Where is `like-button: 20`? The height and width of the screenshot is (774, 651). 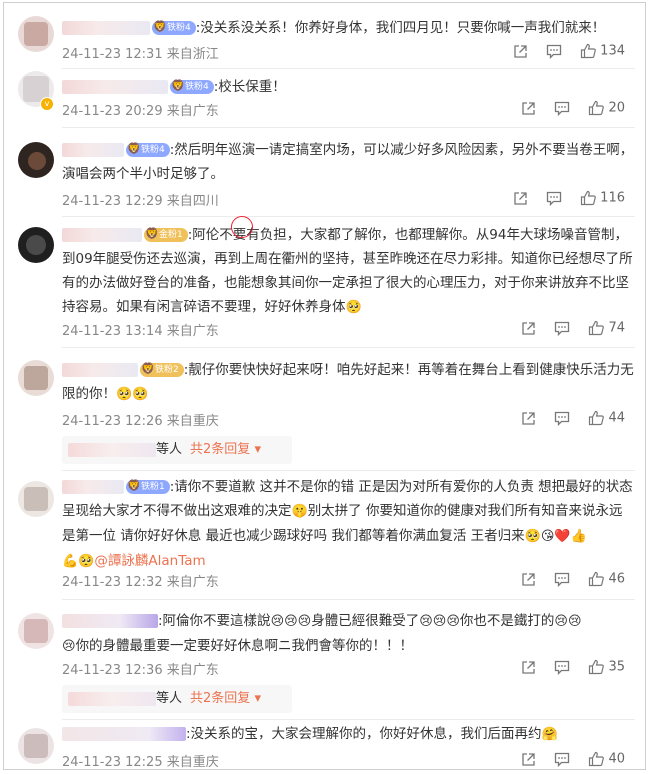
like-button: 20 is located at coordinates (606, 108).